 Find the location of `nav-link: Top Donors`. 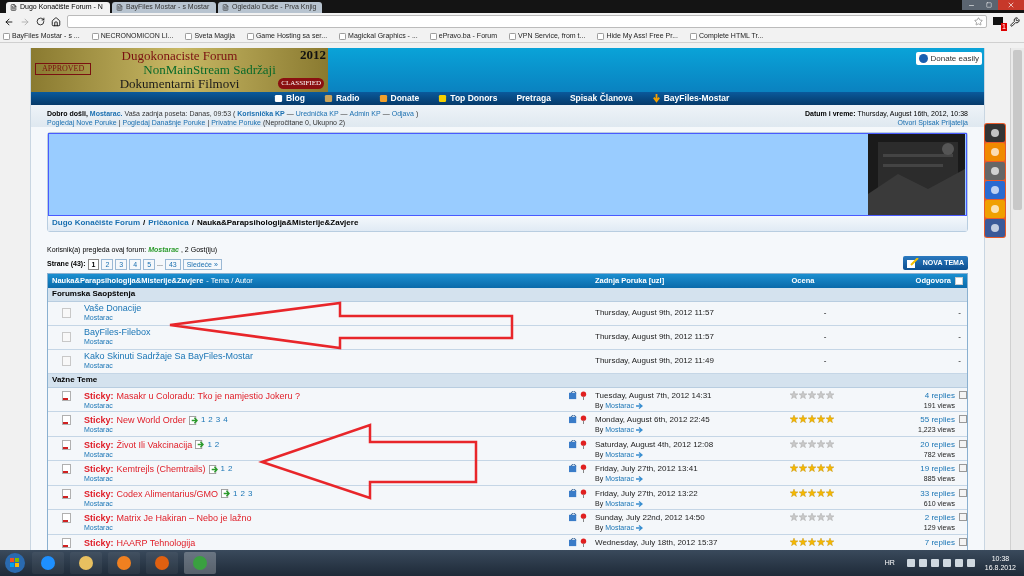

nav-link: Top Donors is located at coordinates (468, 98).